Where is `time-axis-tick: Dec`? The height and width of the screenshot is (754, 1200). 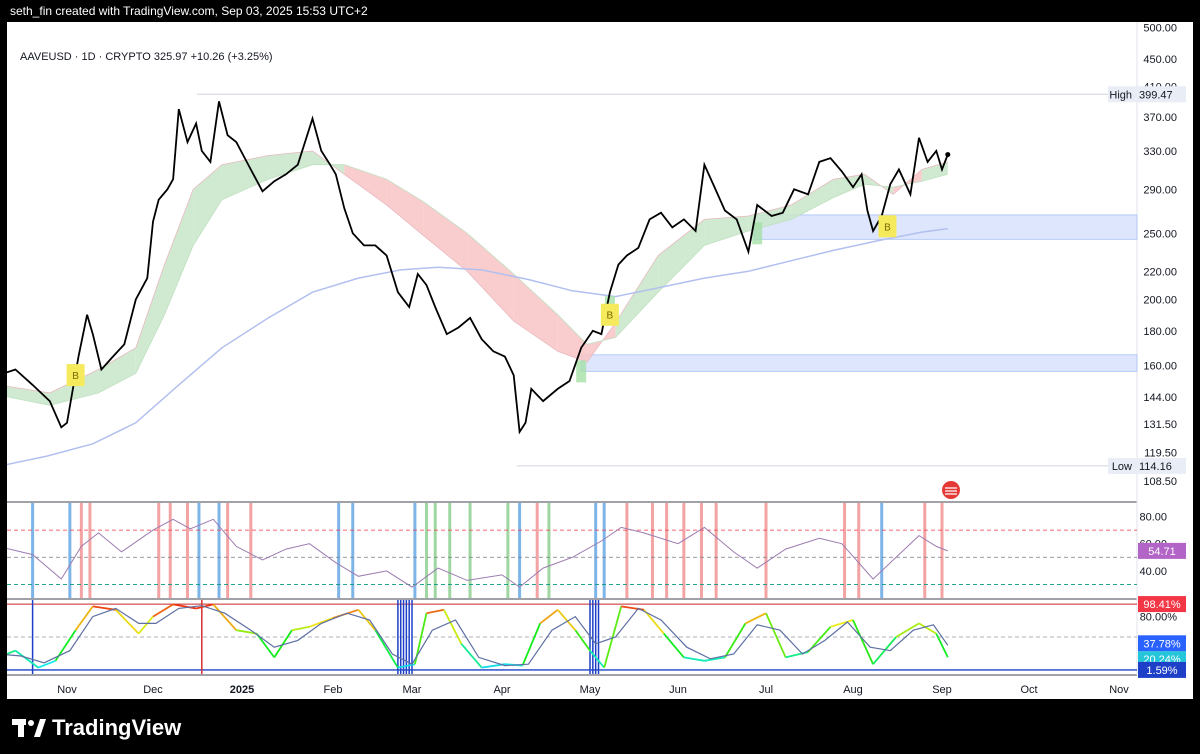
time-axis-tick: Dec is located at coordinates (153, 690).